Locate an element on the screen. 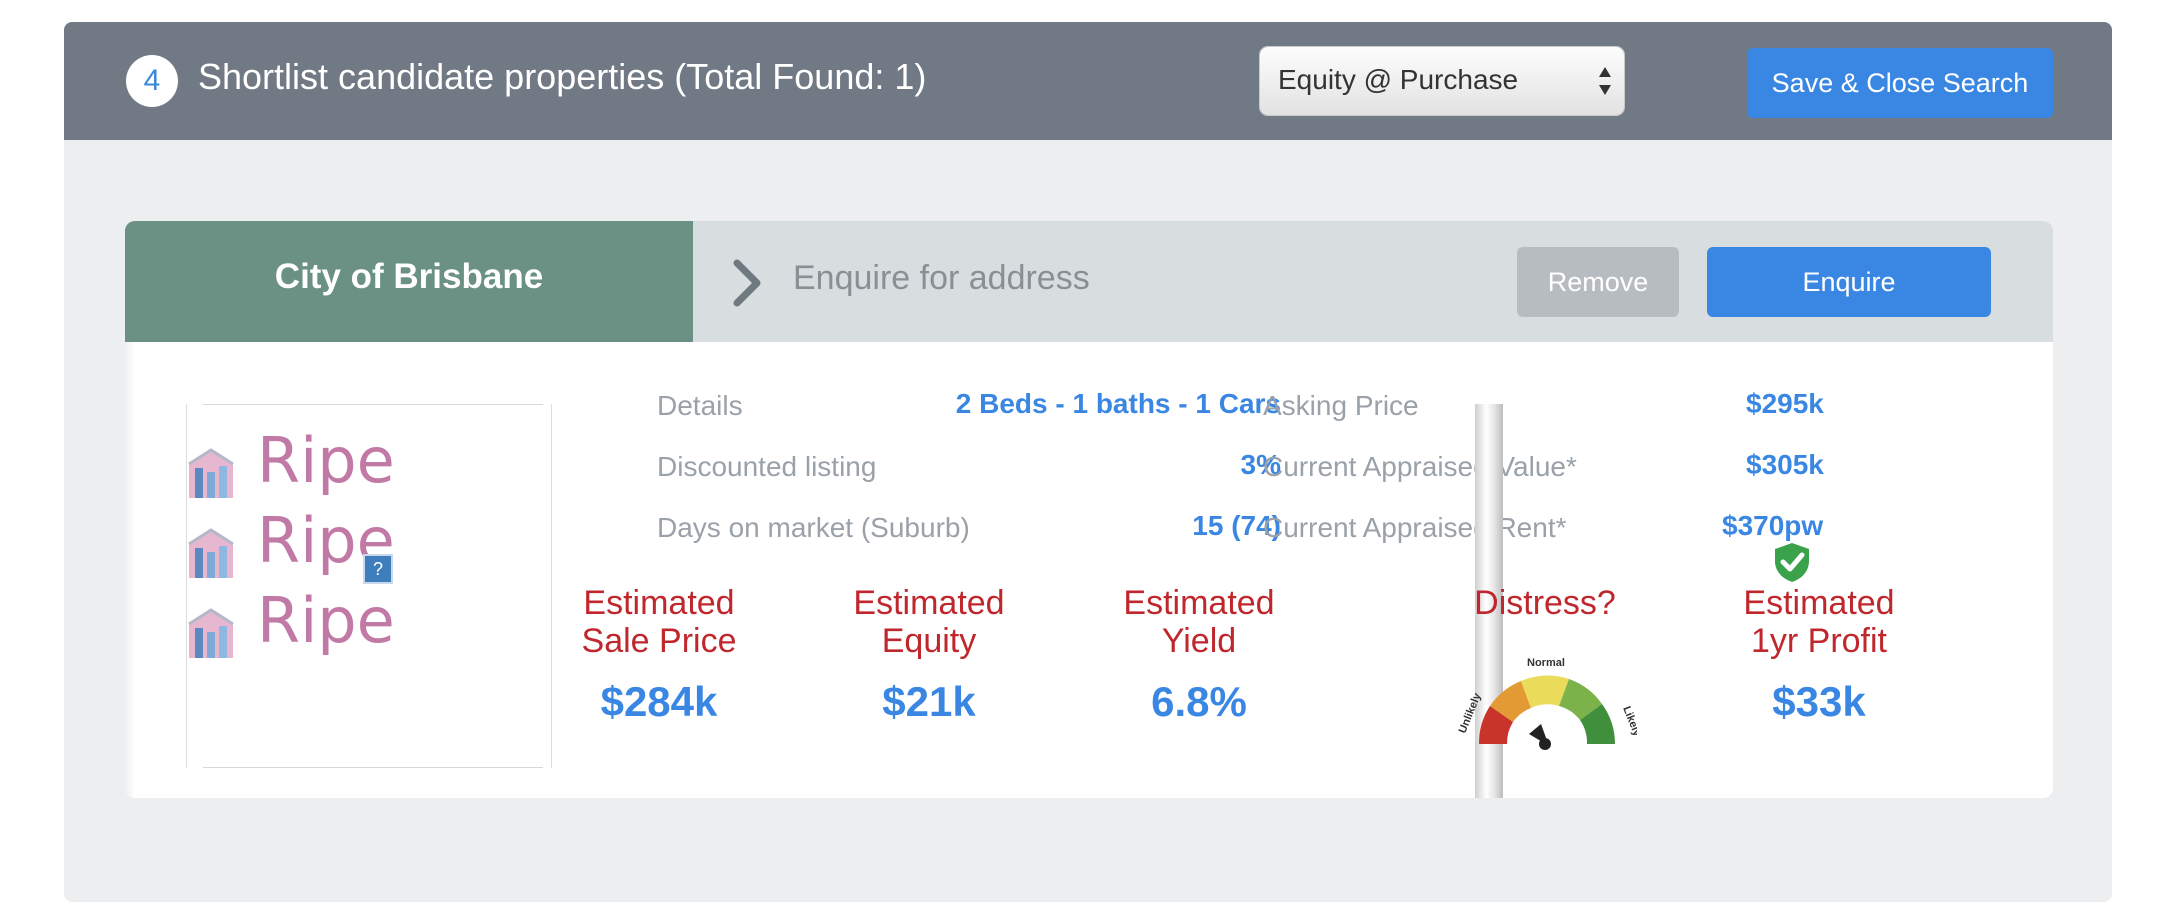 This screenshot has height=922, width=2166. metric-profit-label: Estimated 1yr Profit is located at coordinates (1819, 622).